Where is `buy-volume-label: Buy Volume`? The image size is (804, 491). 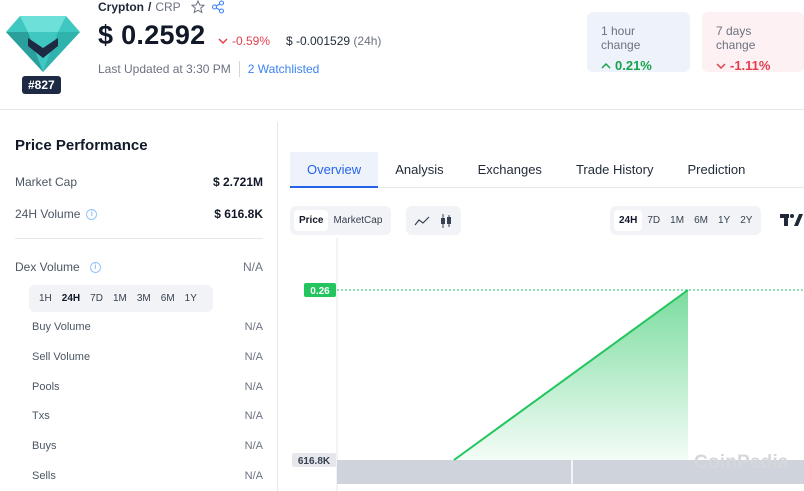
buy-volume-label: Buy Volume is located at coordinates (61, 327).